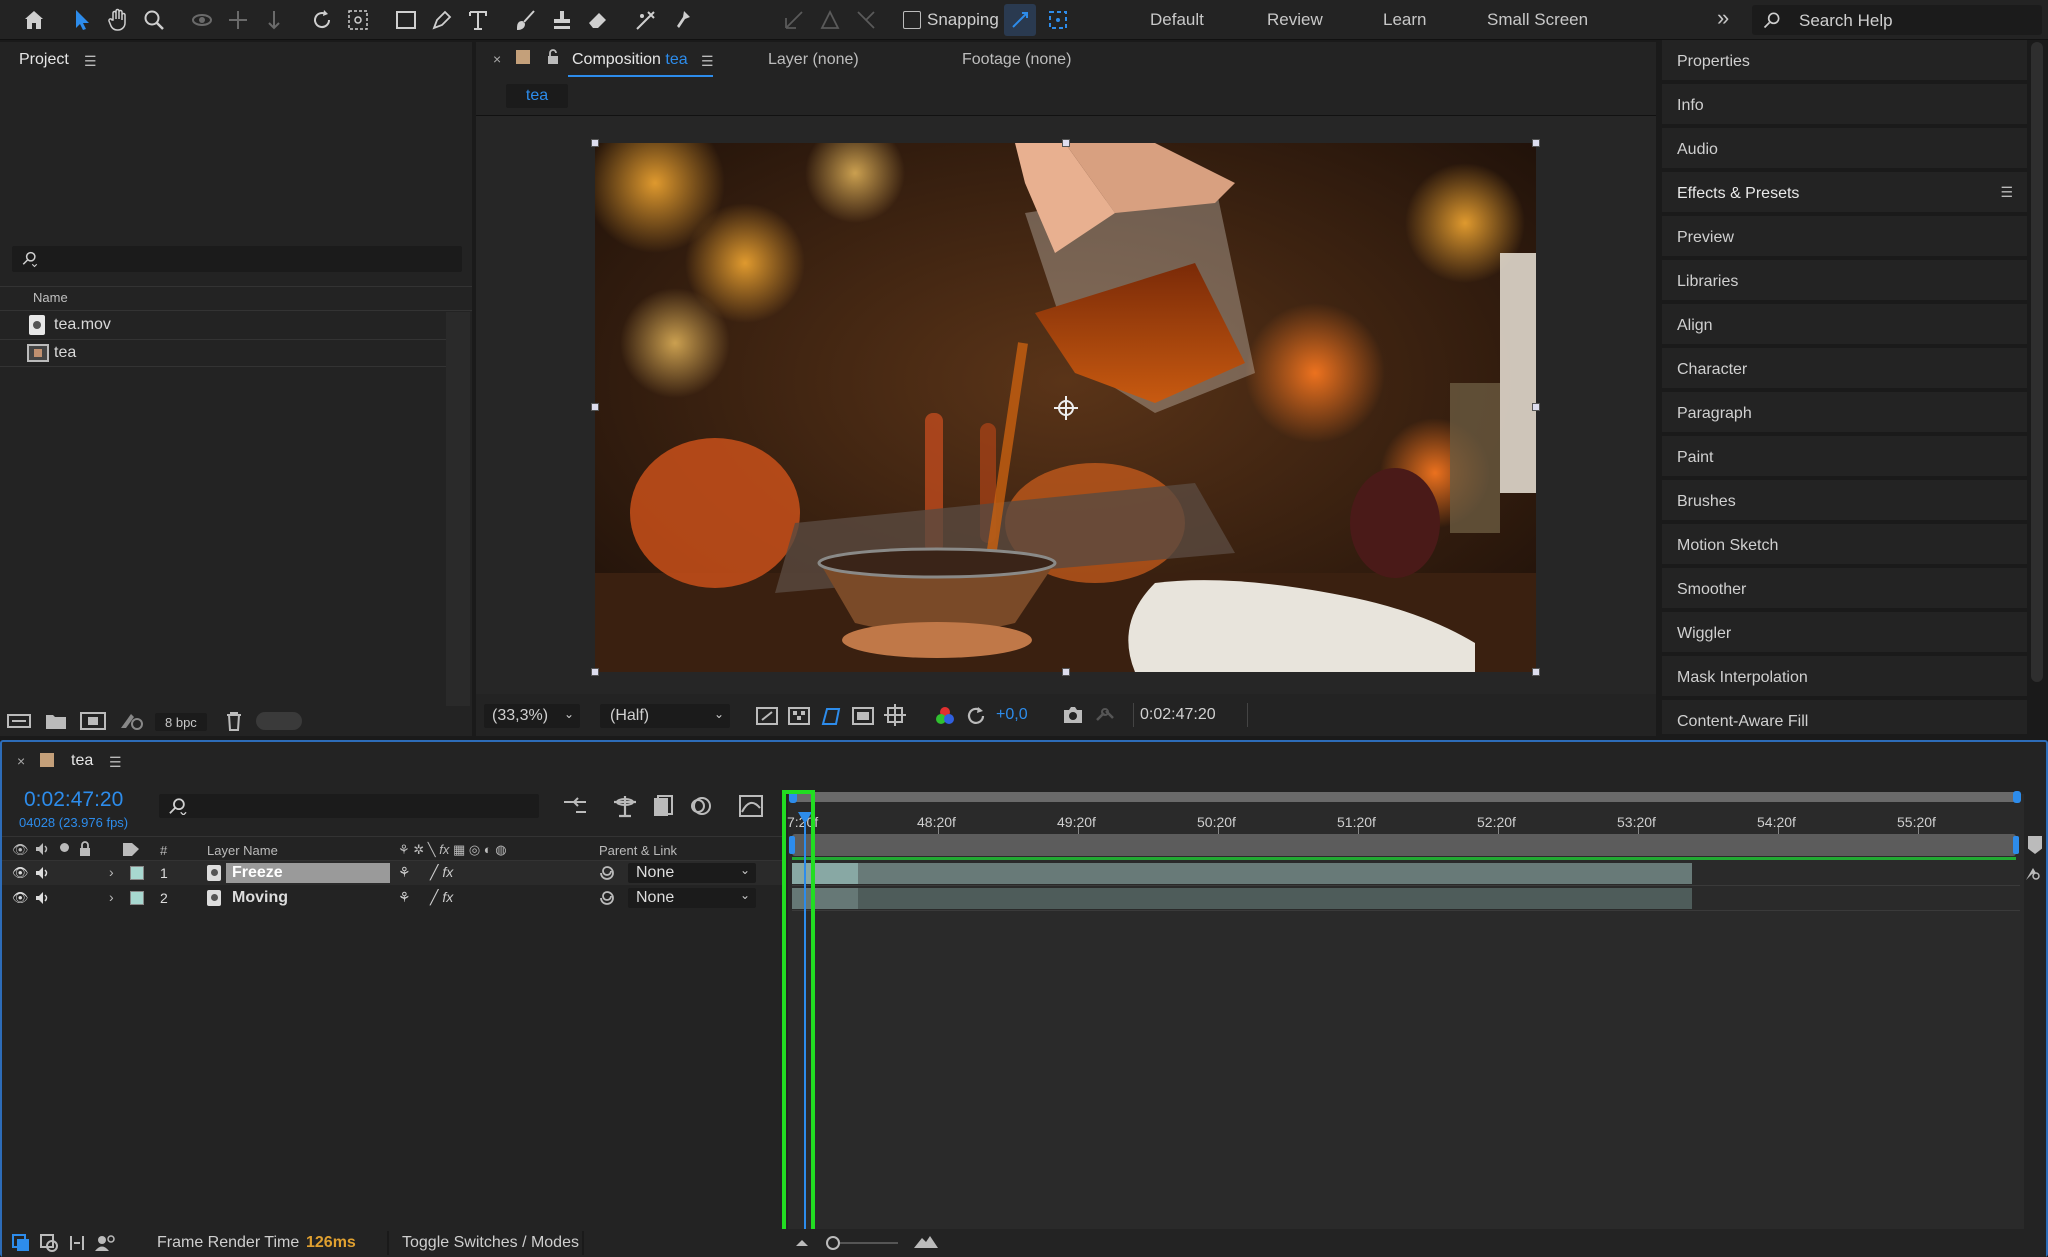 This screenshot has height=1257, width=2048. What do you see at coordinates (794, 20) in the screenshot?
I see `local-axis-icon` at bounding box center [794, 20].